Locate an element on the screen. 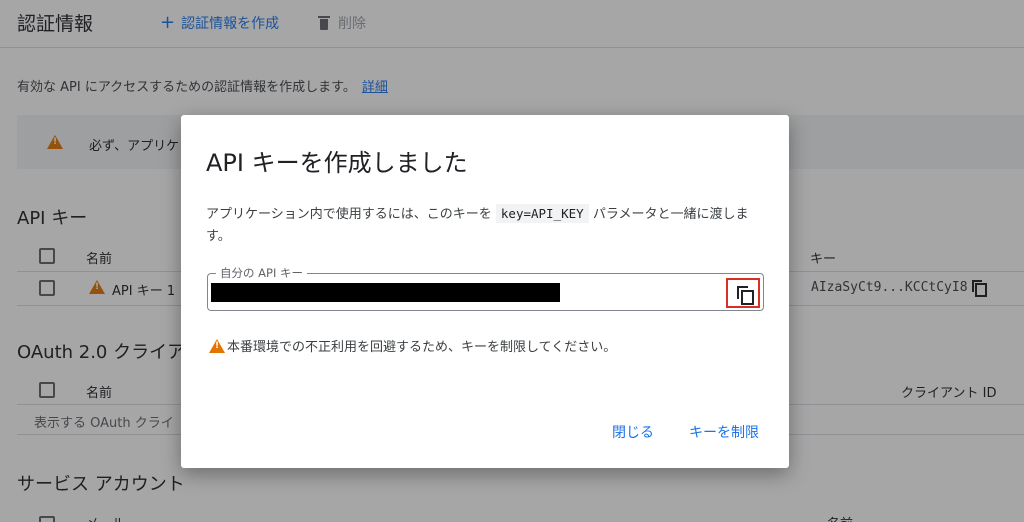 The image size is (1024, 522). api-key-field: 自分の API キー is located at coordinates (485, 288).